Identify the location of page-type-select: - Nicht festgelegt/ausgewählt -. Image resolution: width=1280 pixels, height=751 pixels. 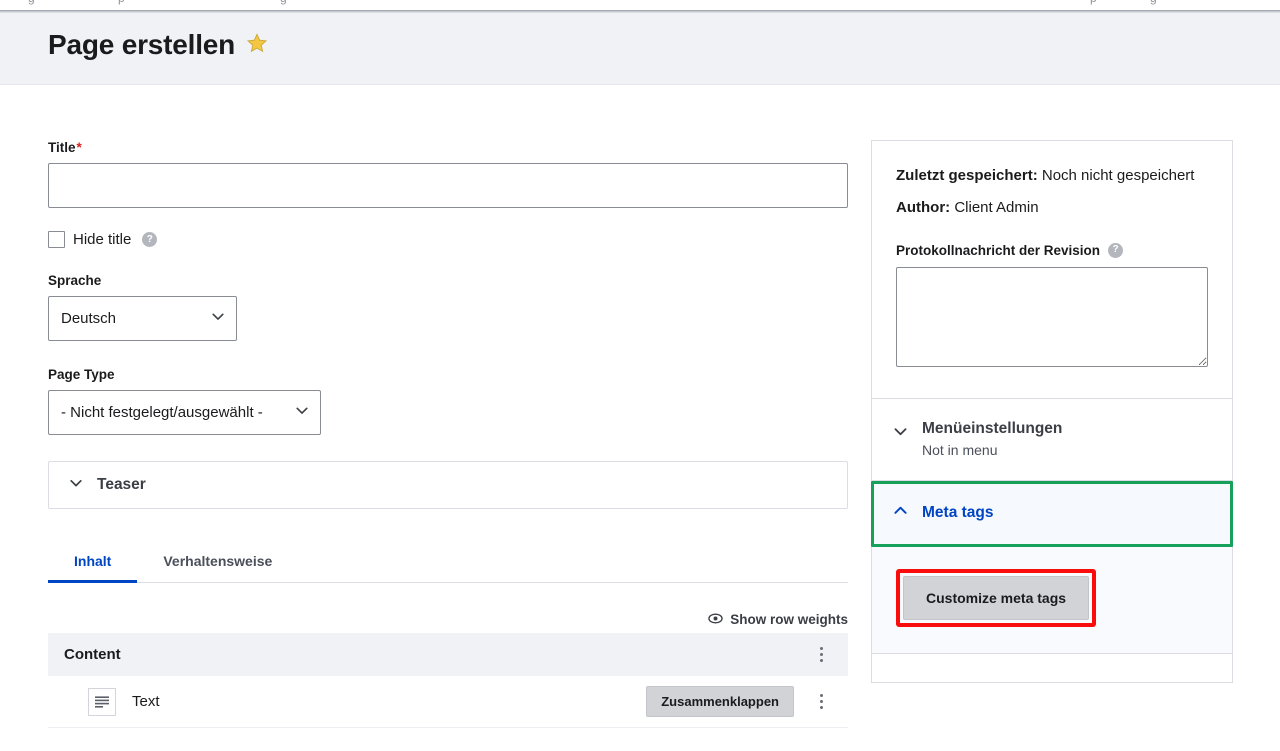
(184, 412).